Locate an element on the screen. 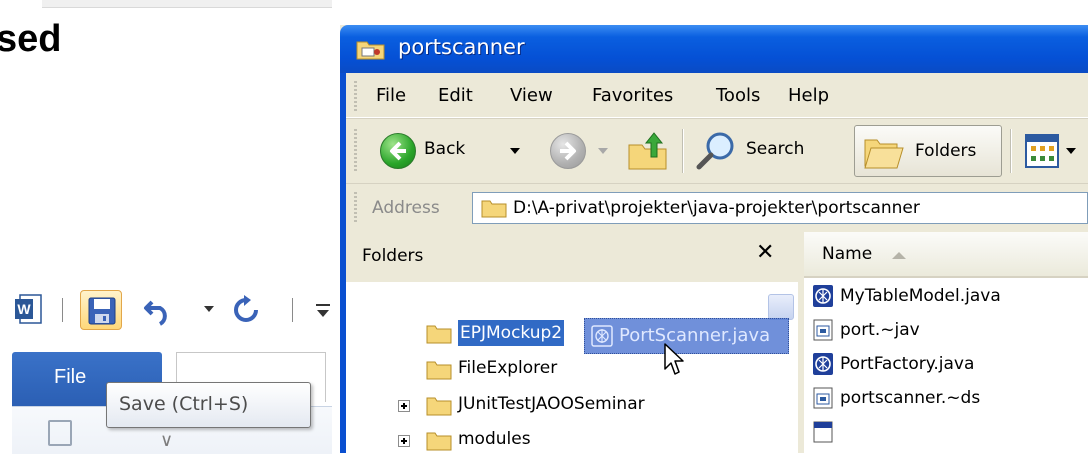 This screenshot has height=454, width=1088. chevron-down-icon: ∨ is located at coordinates (166, 440).